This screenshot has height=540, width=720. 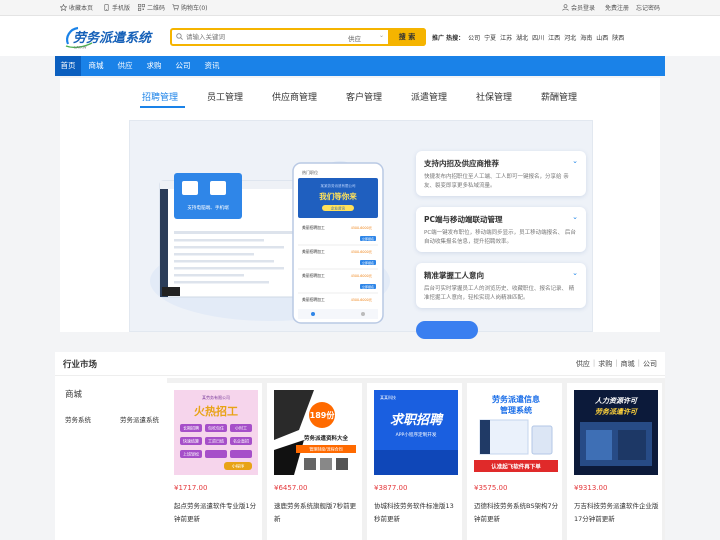 I want to click on nav-item-home: 首页, so click(x=68, y=66).